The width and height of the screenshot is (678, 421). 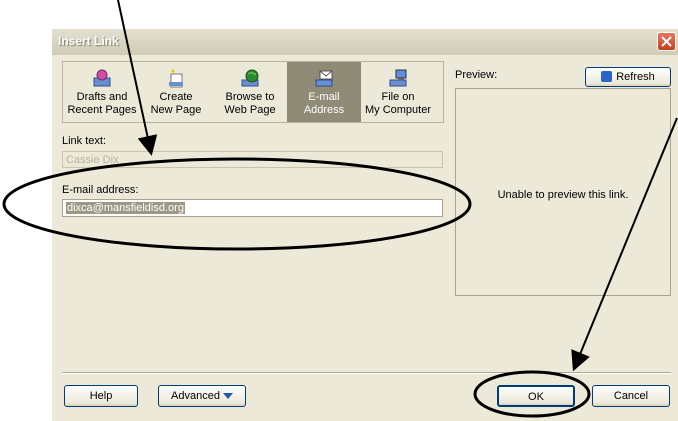 I want to click on advanced-button: Advanced, so click(x=202, y=396).